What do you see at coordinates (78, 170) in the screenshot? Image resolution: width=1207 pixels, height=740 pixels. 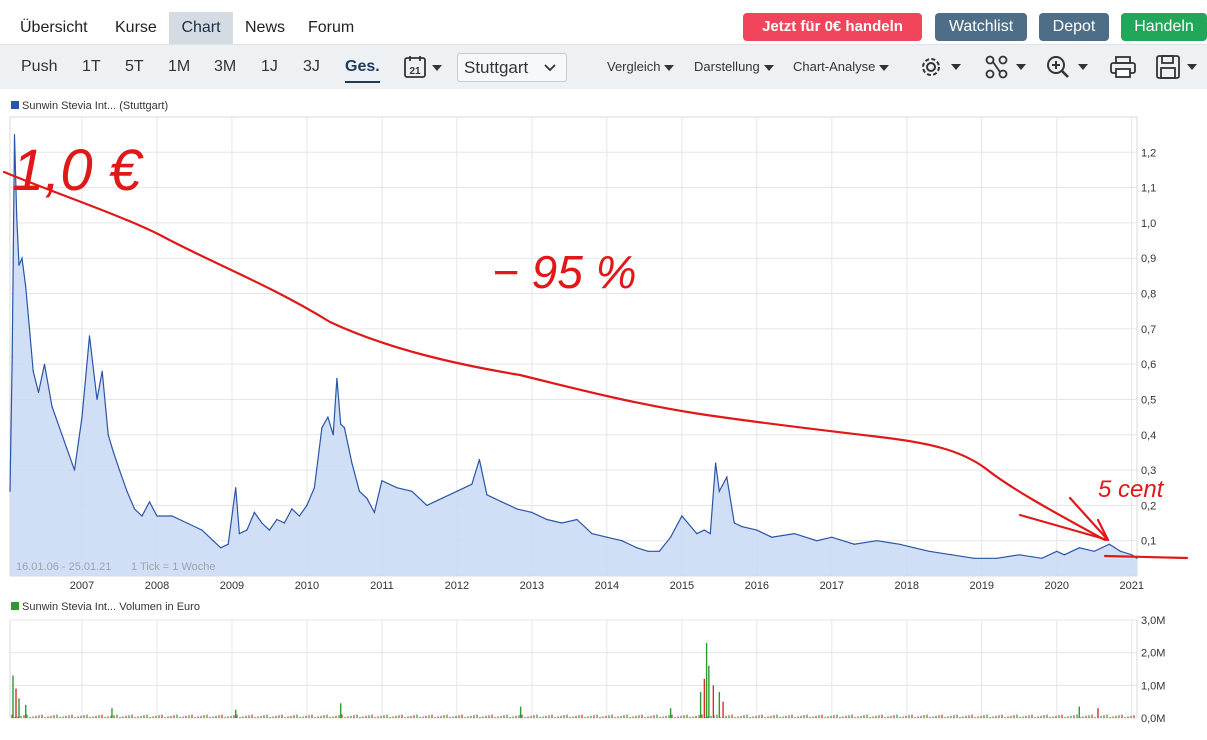 I see `annotation-start-price: 1,0 €` at bounding box center [78, 170].